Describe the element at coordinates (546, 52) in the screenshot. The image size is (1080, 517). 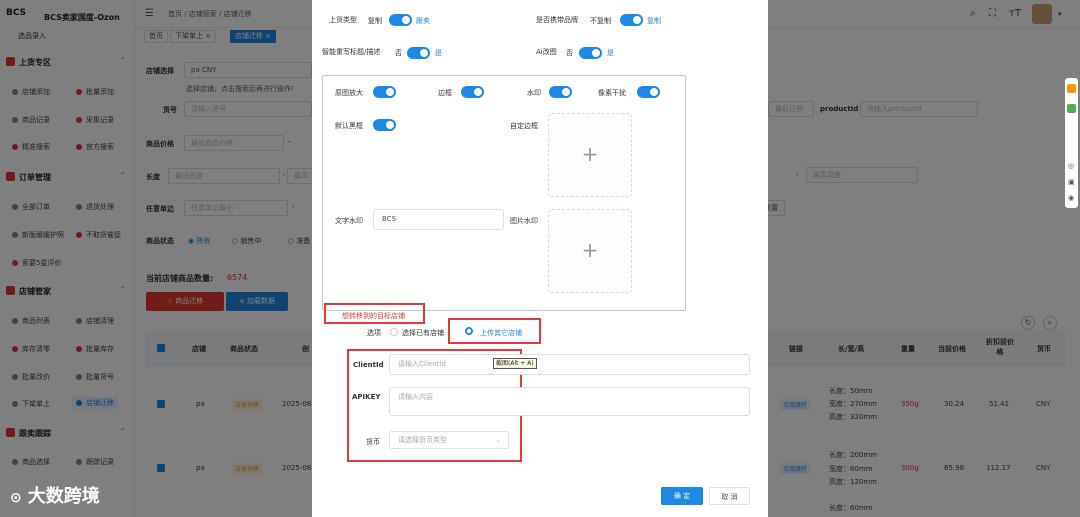
I see `ai-label: Ai改图` at that location.